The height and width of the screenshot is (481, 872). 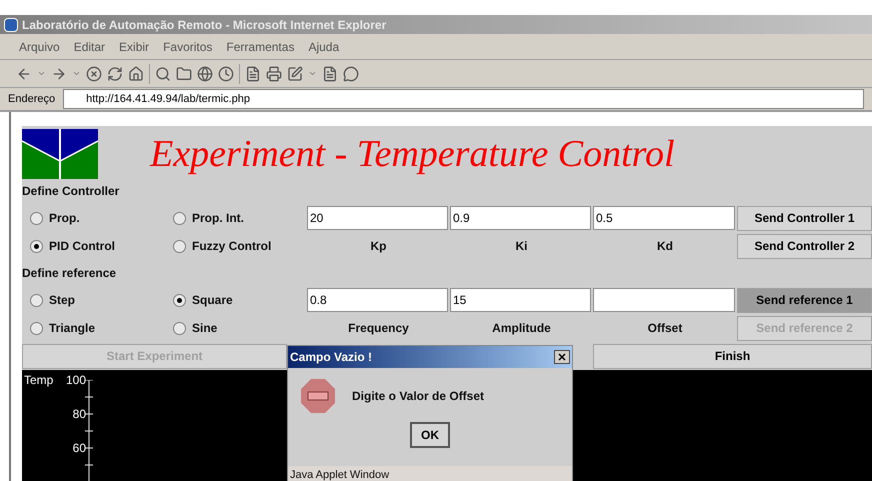 What do you see at coordinates (324, 47) in the screenshot?
I see `menu-item: Ajuda` at bounding box center [324, 47].